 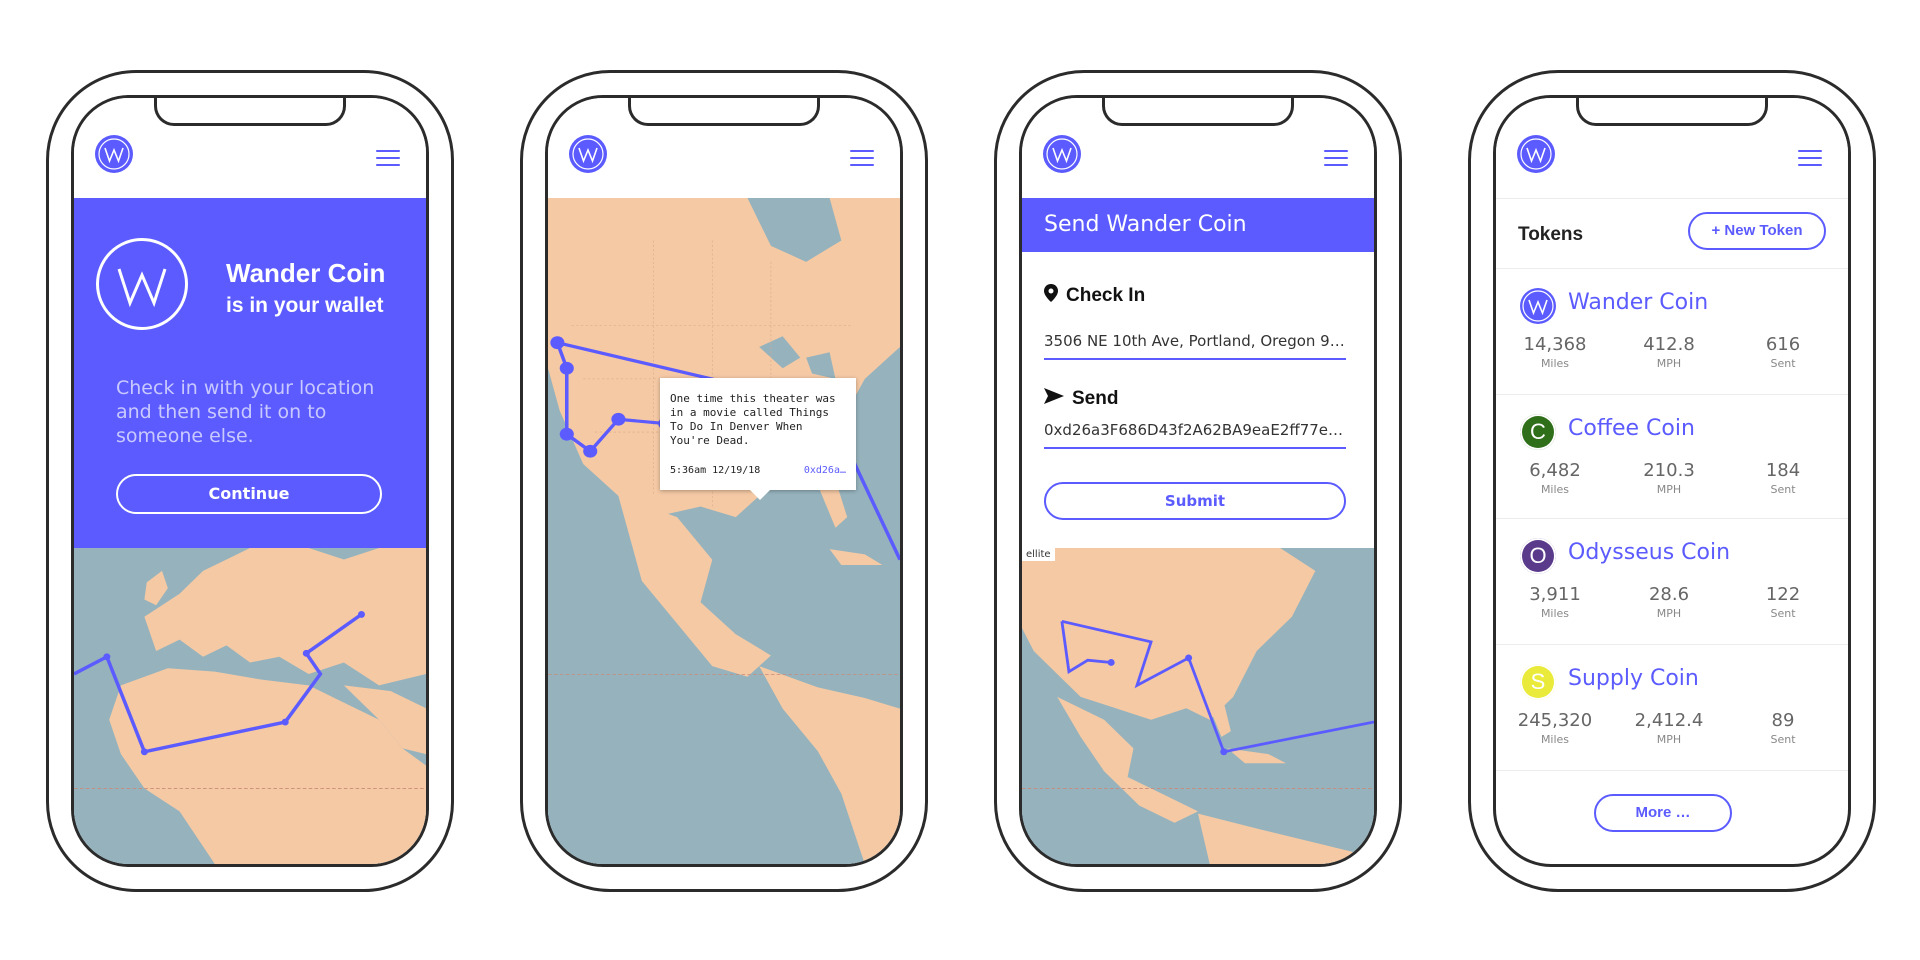 What do you see at coordinates (142, 284) in the screenshot?
I see `wander-coin-large-icon` at bounding box center [142, 284].